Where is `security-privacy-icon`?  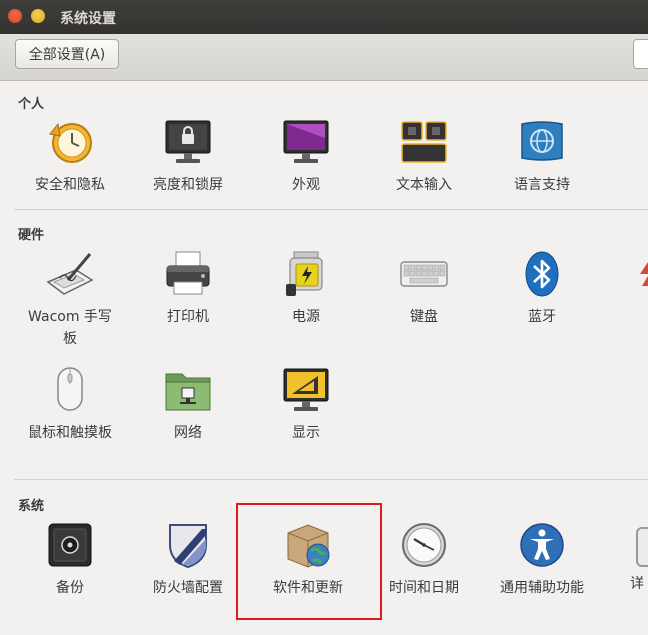 security-privacy-icon is located at coordinates (70, 142).